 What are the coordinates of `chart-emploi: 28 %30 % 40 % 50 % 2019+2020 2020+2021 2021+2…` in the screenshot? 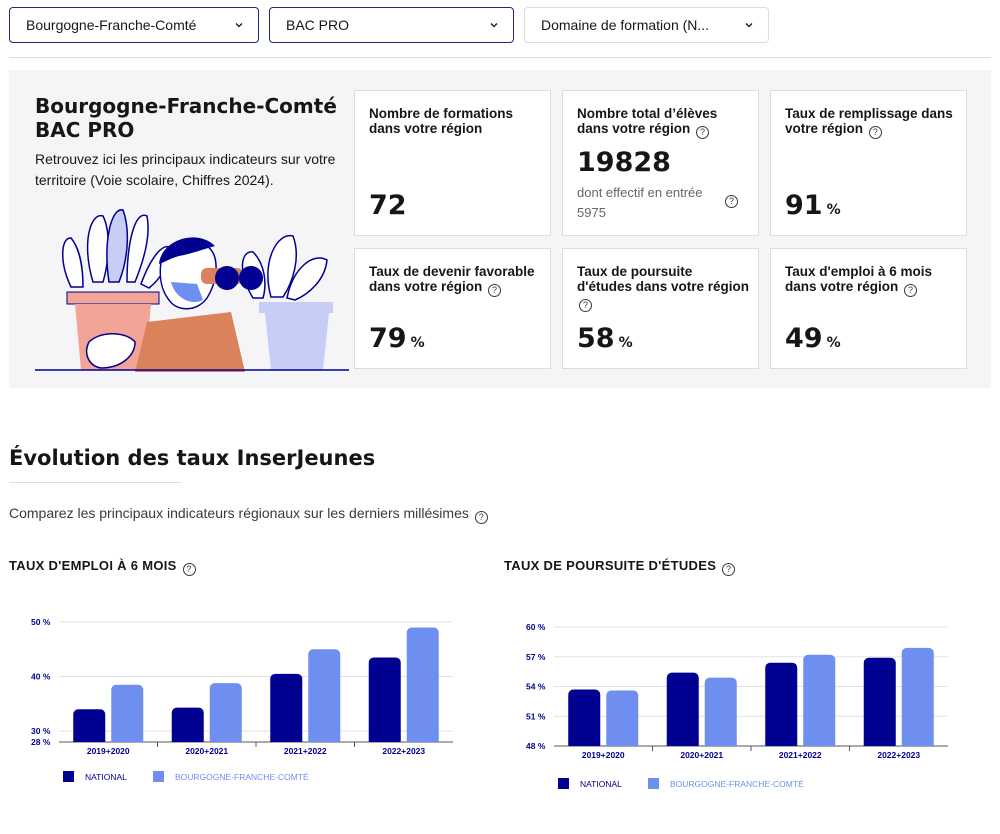 It's located at (242, 699).